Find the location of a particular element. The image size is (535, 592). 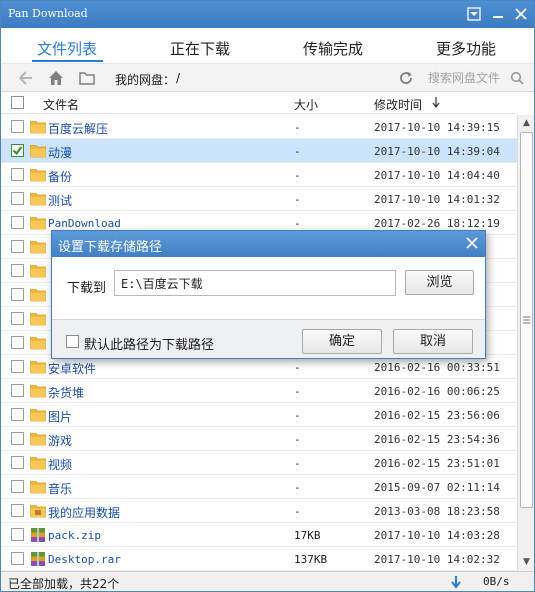

file-row: Desktop.rar 137KB 2017-10-10 14:02:32 is located at coordinates (259, 559).